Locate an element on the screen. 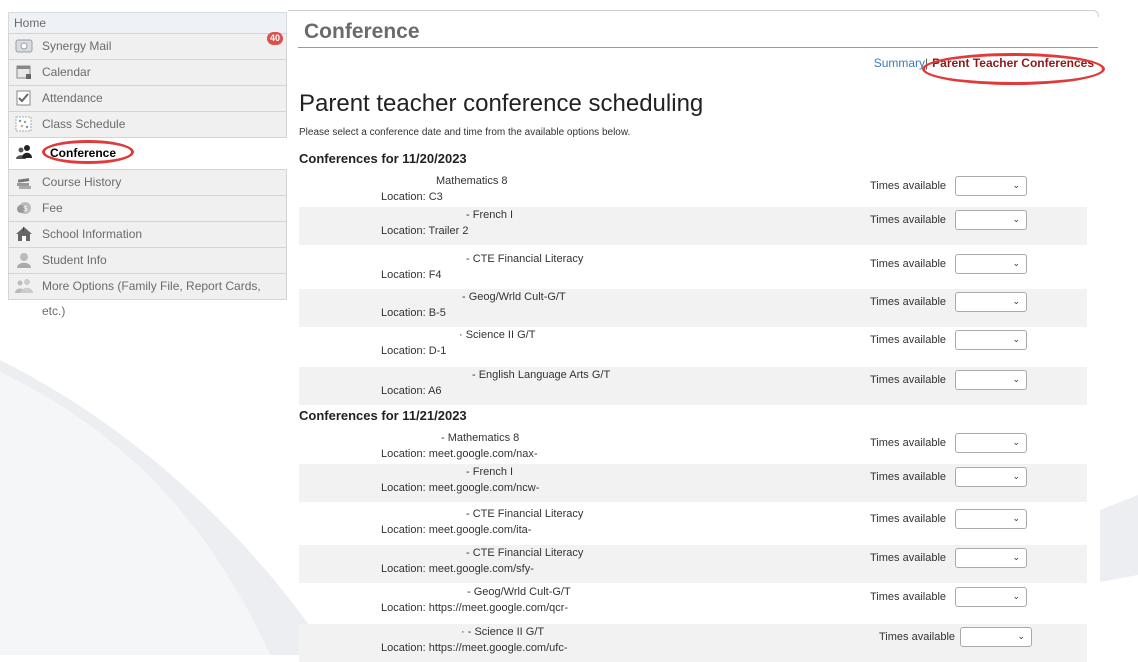 This screenshot has width=1138, height=662. sidebar-item-label: Course History is located at coordinates (82, 182).